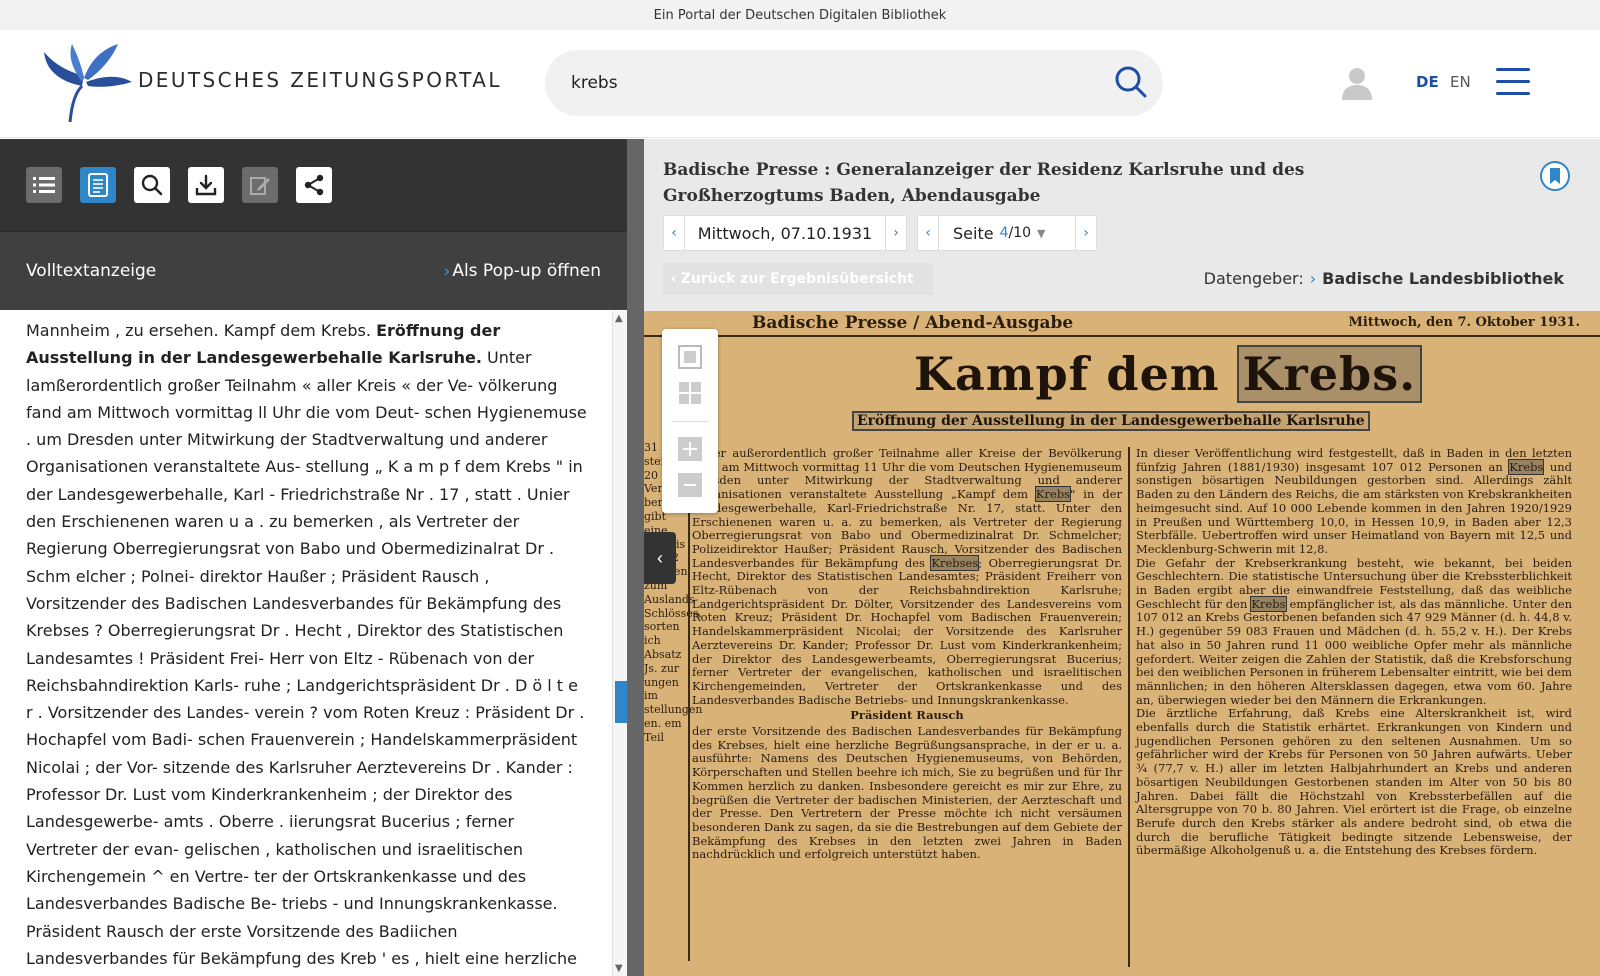 The image size is (1600, 976). Describe the element at coordinates (88, 84) in the screenshot. I see `logo-icon` at that location.